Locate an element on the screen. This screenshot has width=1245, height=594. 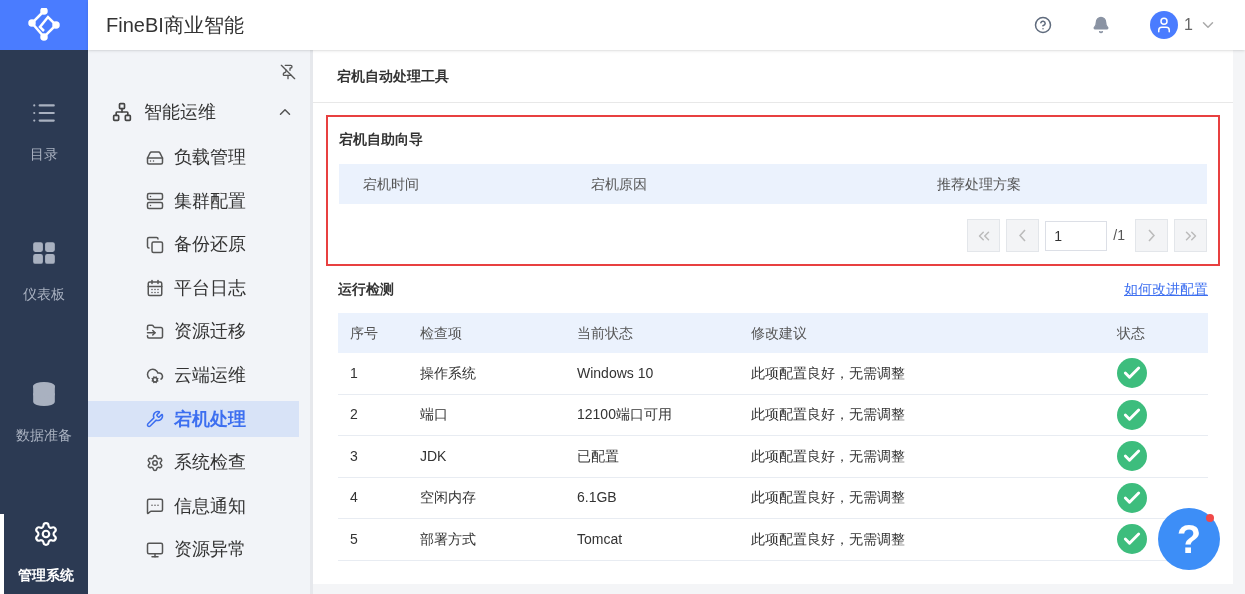
nav-item: 云端运维 is located at coordinates (193, 375).